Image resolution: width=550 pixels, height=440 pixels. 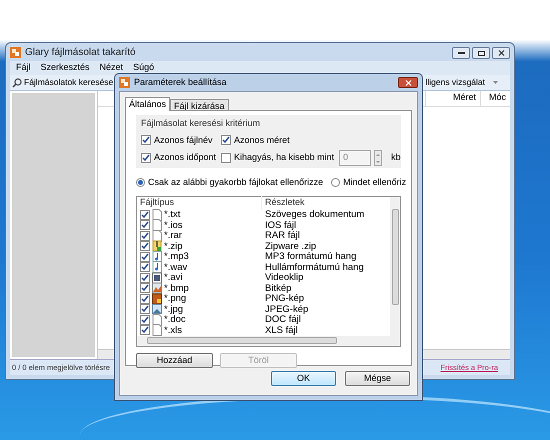 What do you see at coordinates (173, 246) in the screenshot?
I see `file-type-cell: *.zip` at bounding box center [173, 246].